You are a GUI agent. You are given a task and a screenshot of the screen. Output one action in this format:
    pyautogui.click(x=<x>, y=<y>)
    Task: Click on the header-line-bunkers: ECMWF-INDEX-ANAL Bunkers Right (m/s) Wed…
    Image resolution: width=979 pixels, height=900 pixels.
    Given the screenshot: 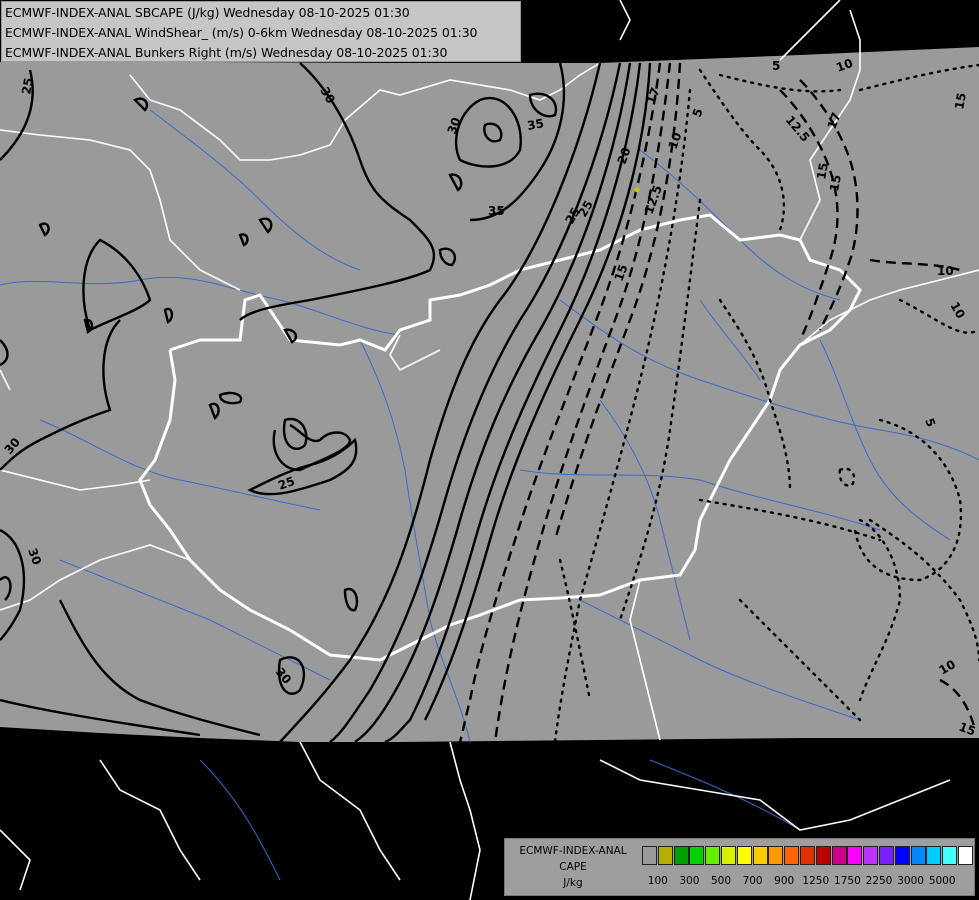 What is the action you would take?
    pyautogui.click(x=226, y=52)
    